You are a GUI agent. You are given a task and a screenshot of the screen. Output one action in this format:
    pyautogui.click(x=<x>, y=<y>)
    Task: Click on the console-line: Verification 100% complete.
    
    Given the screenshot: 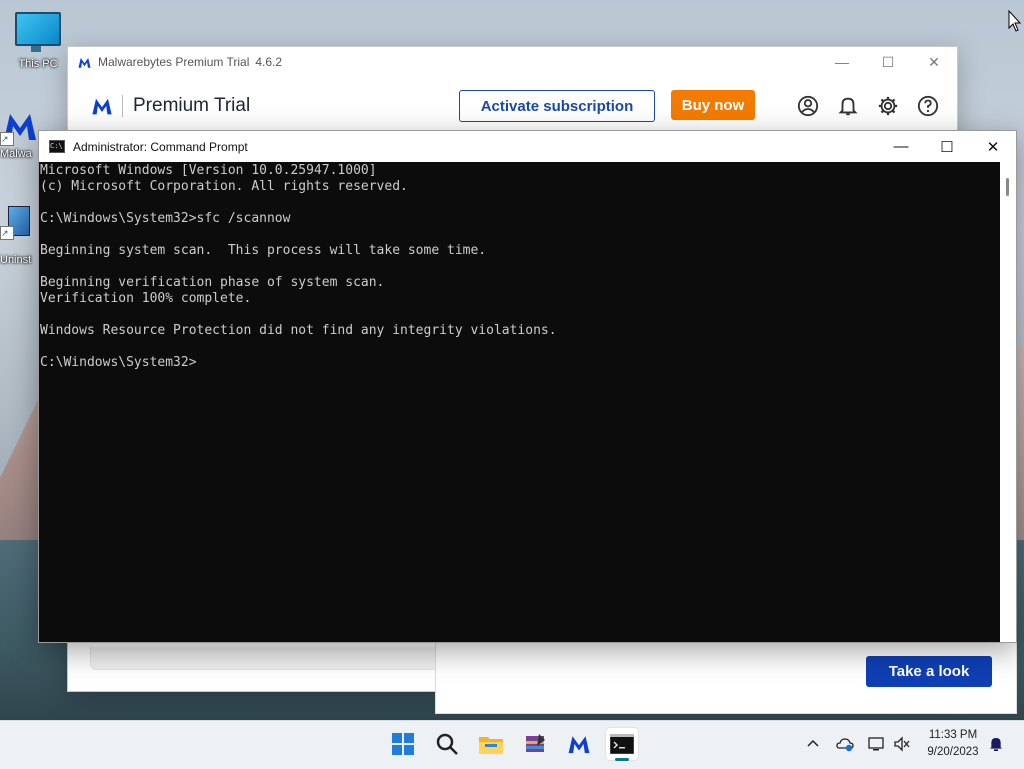 What is the action you would take?
    pyautogui.click(x=146, y=298)
    